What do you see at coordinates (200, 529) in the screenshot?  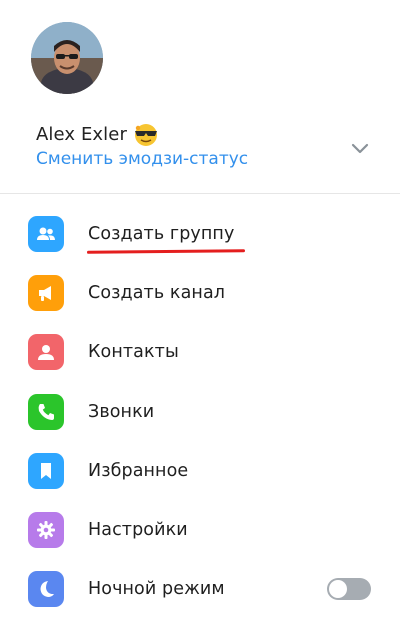 I see `menu-item-settings: Настройки` at bounding box center [200, 529].